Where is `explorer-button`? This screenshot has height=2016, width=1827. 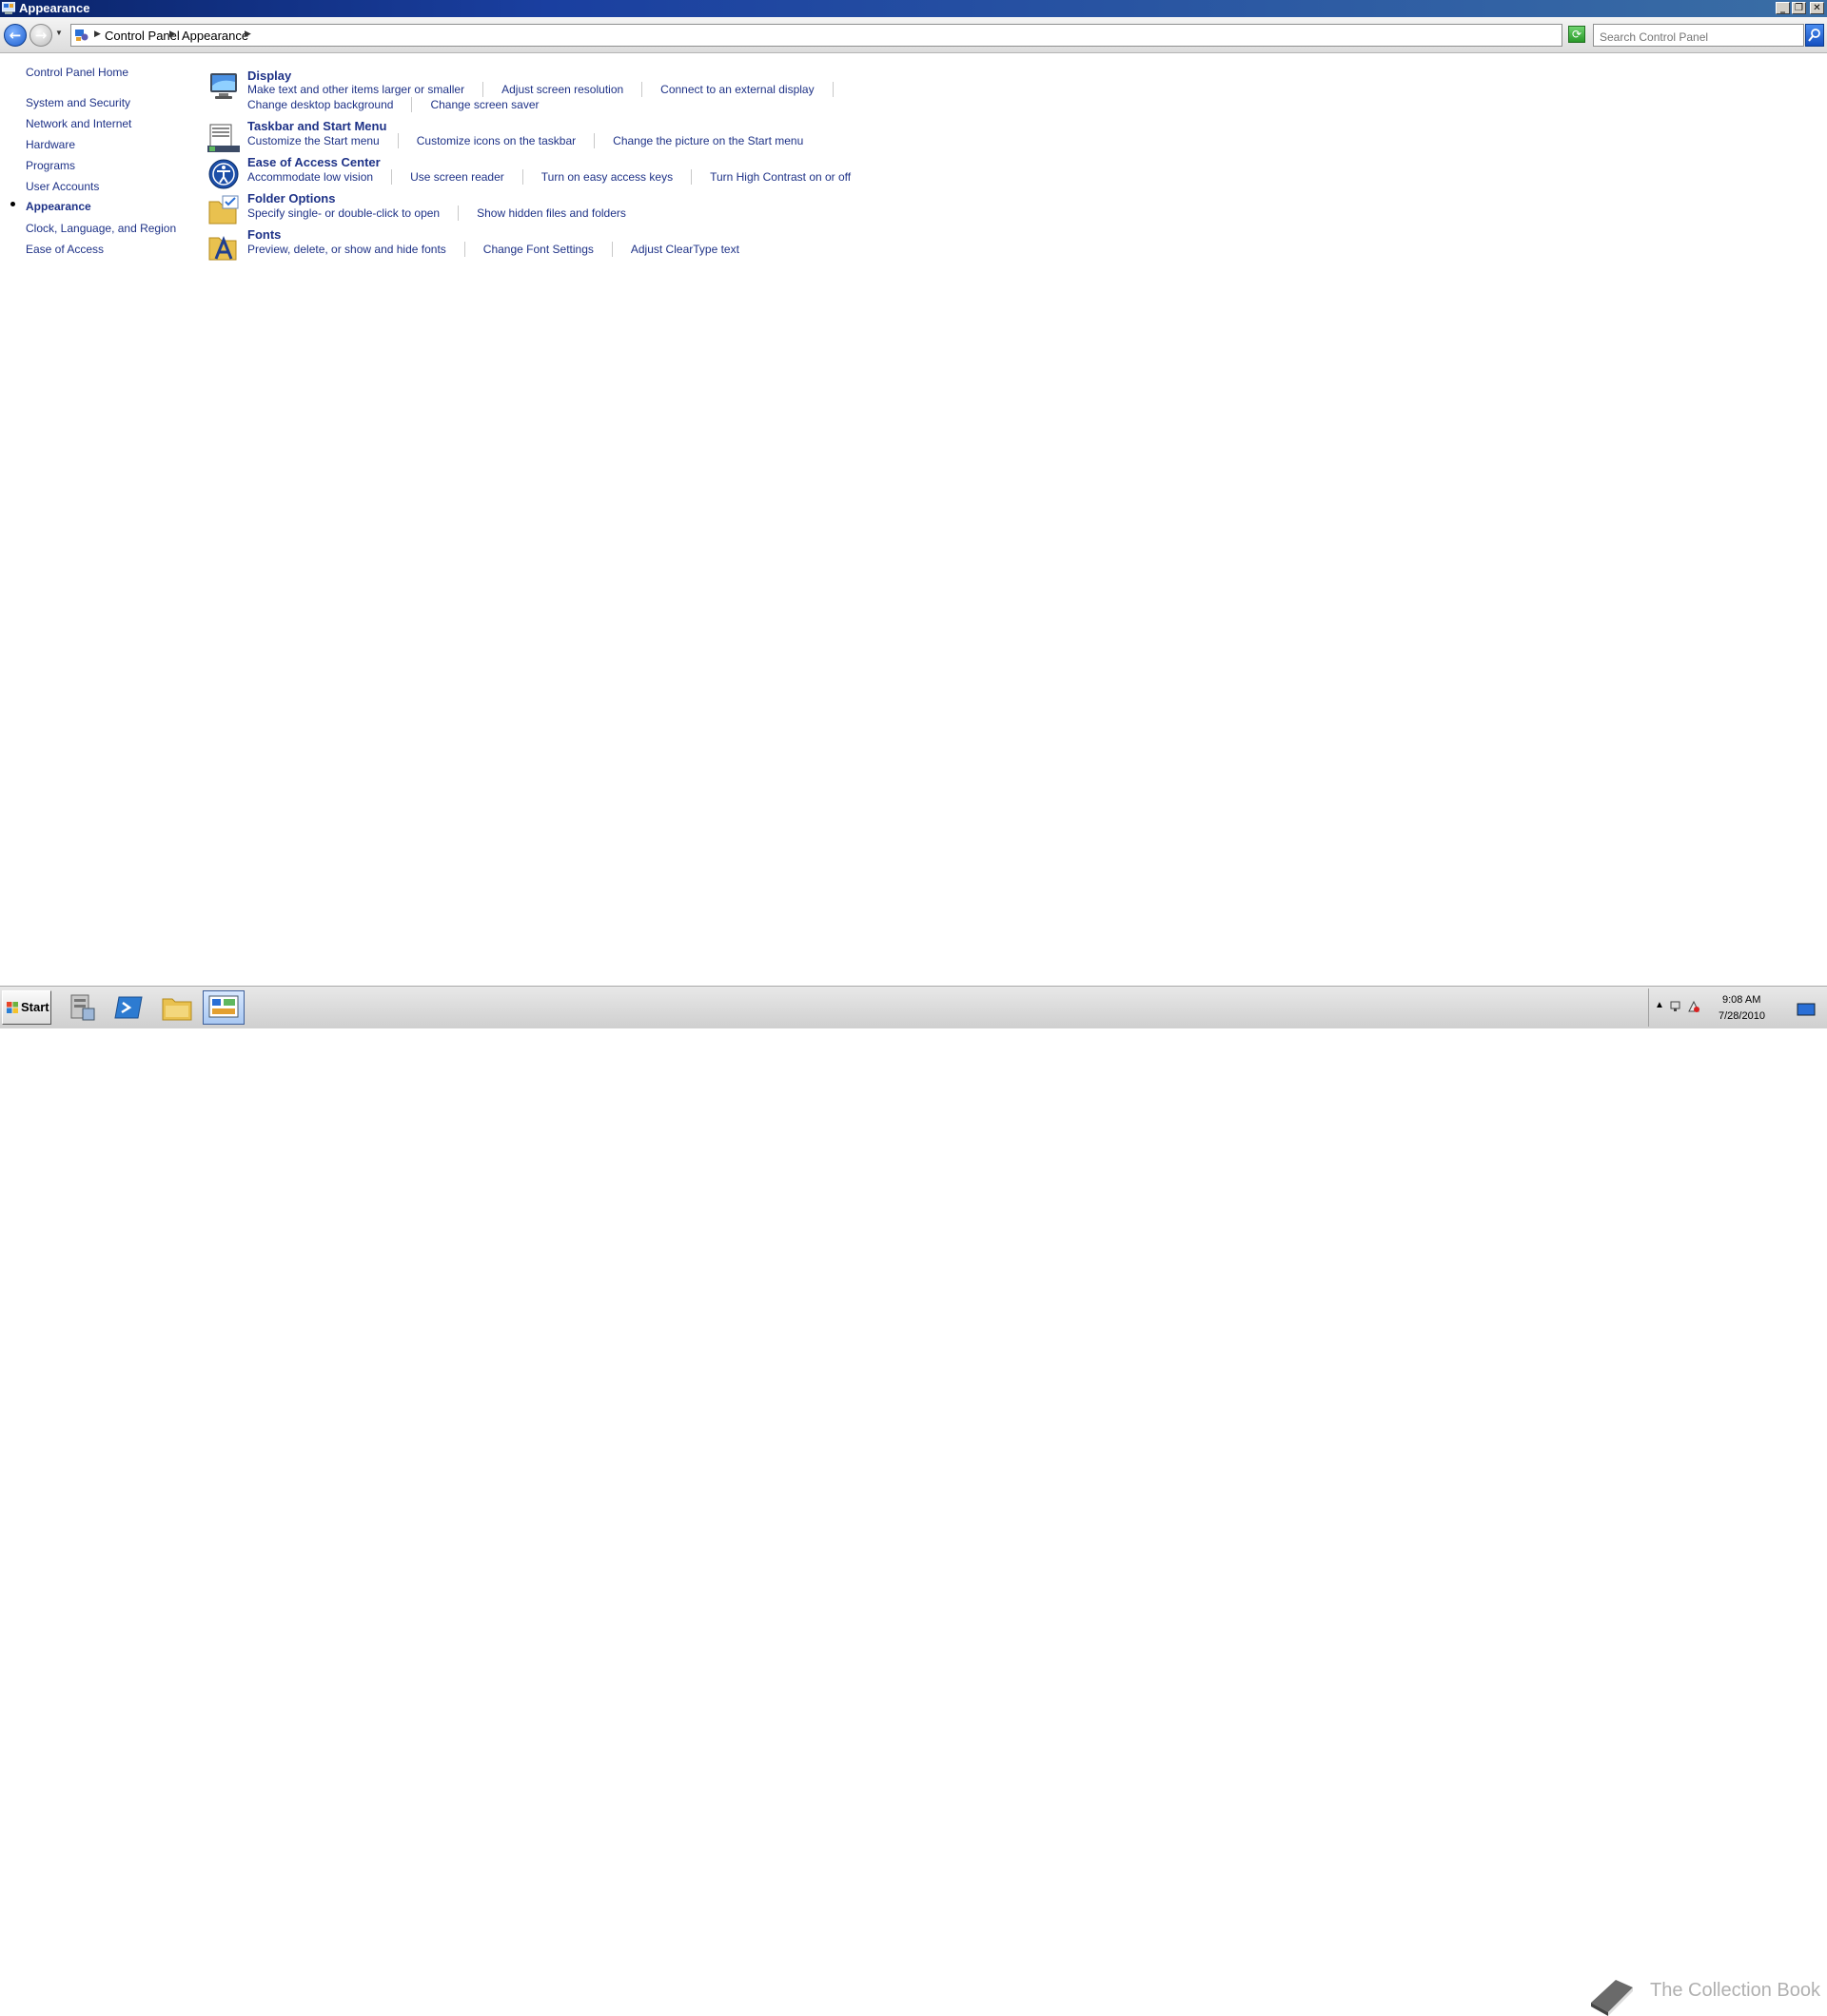
explorer-button is located at coordinates (177, 1007).